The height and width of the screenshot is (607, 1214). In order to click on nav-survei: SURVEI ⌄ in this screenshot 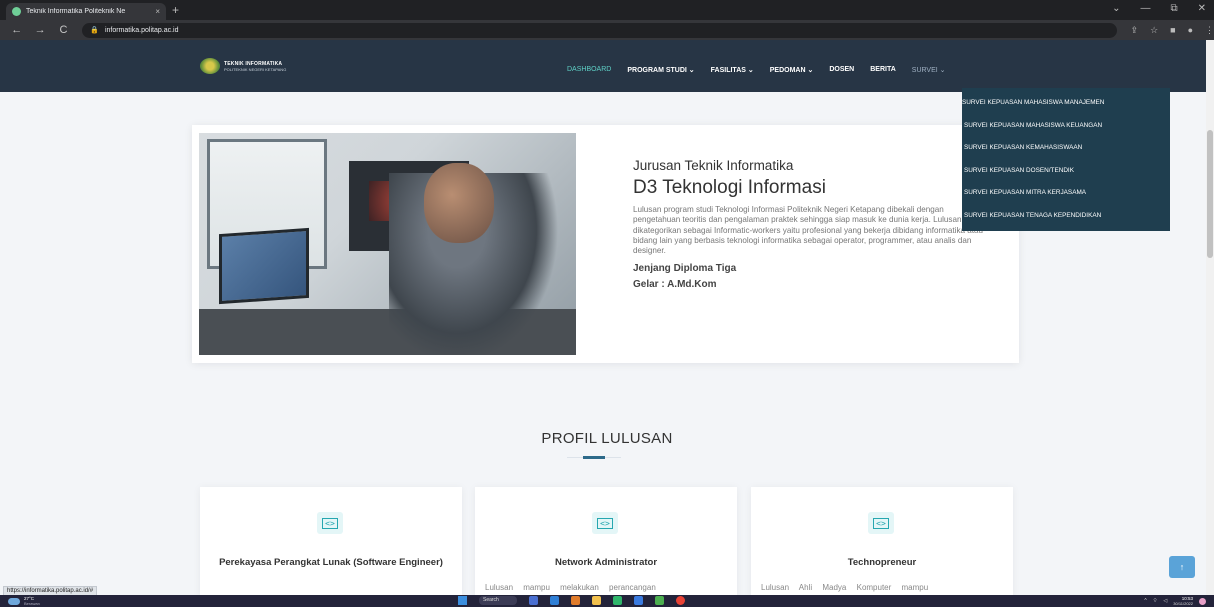, I will do `click(929, 70)`.